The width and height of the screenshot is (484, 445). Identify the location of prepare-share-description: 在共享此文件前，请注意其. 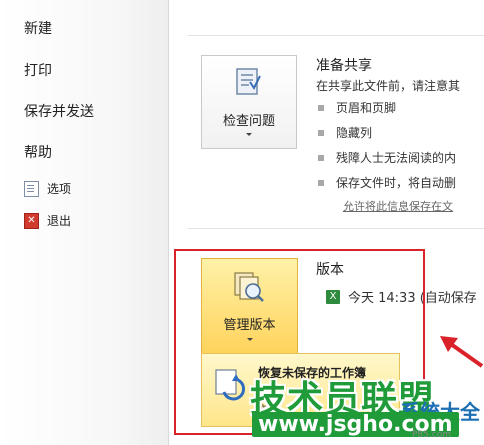
(388, 86).